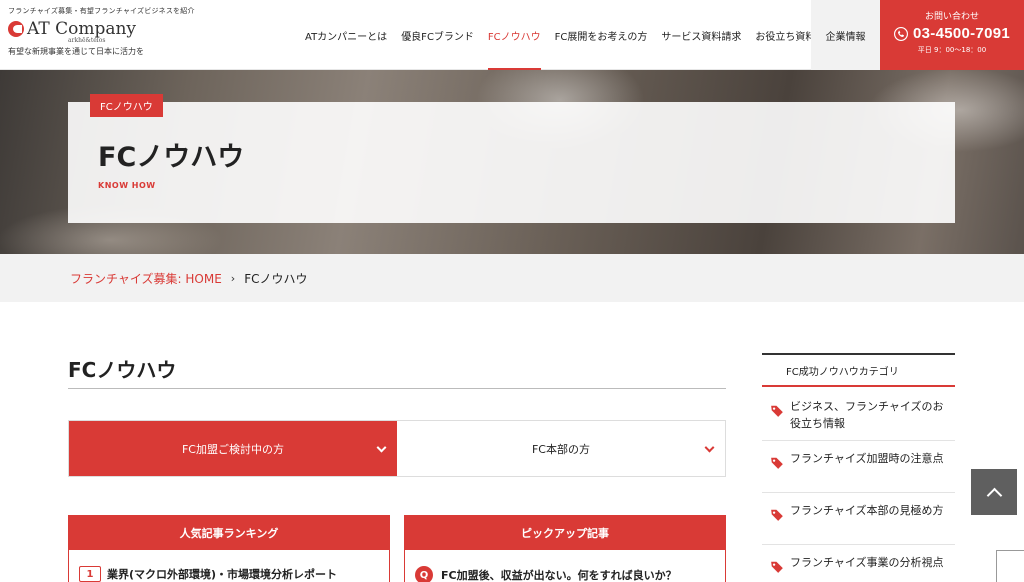 The width and height of the screenshot is (1024, 582). I want to click on hero-title: FCノウハウ, so click(171, 157).